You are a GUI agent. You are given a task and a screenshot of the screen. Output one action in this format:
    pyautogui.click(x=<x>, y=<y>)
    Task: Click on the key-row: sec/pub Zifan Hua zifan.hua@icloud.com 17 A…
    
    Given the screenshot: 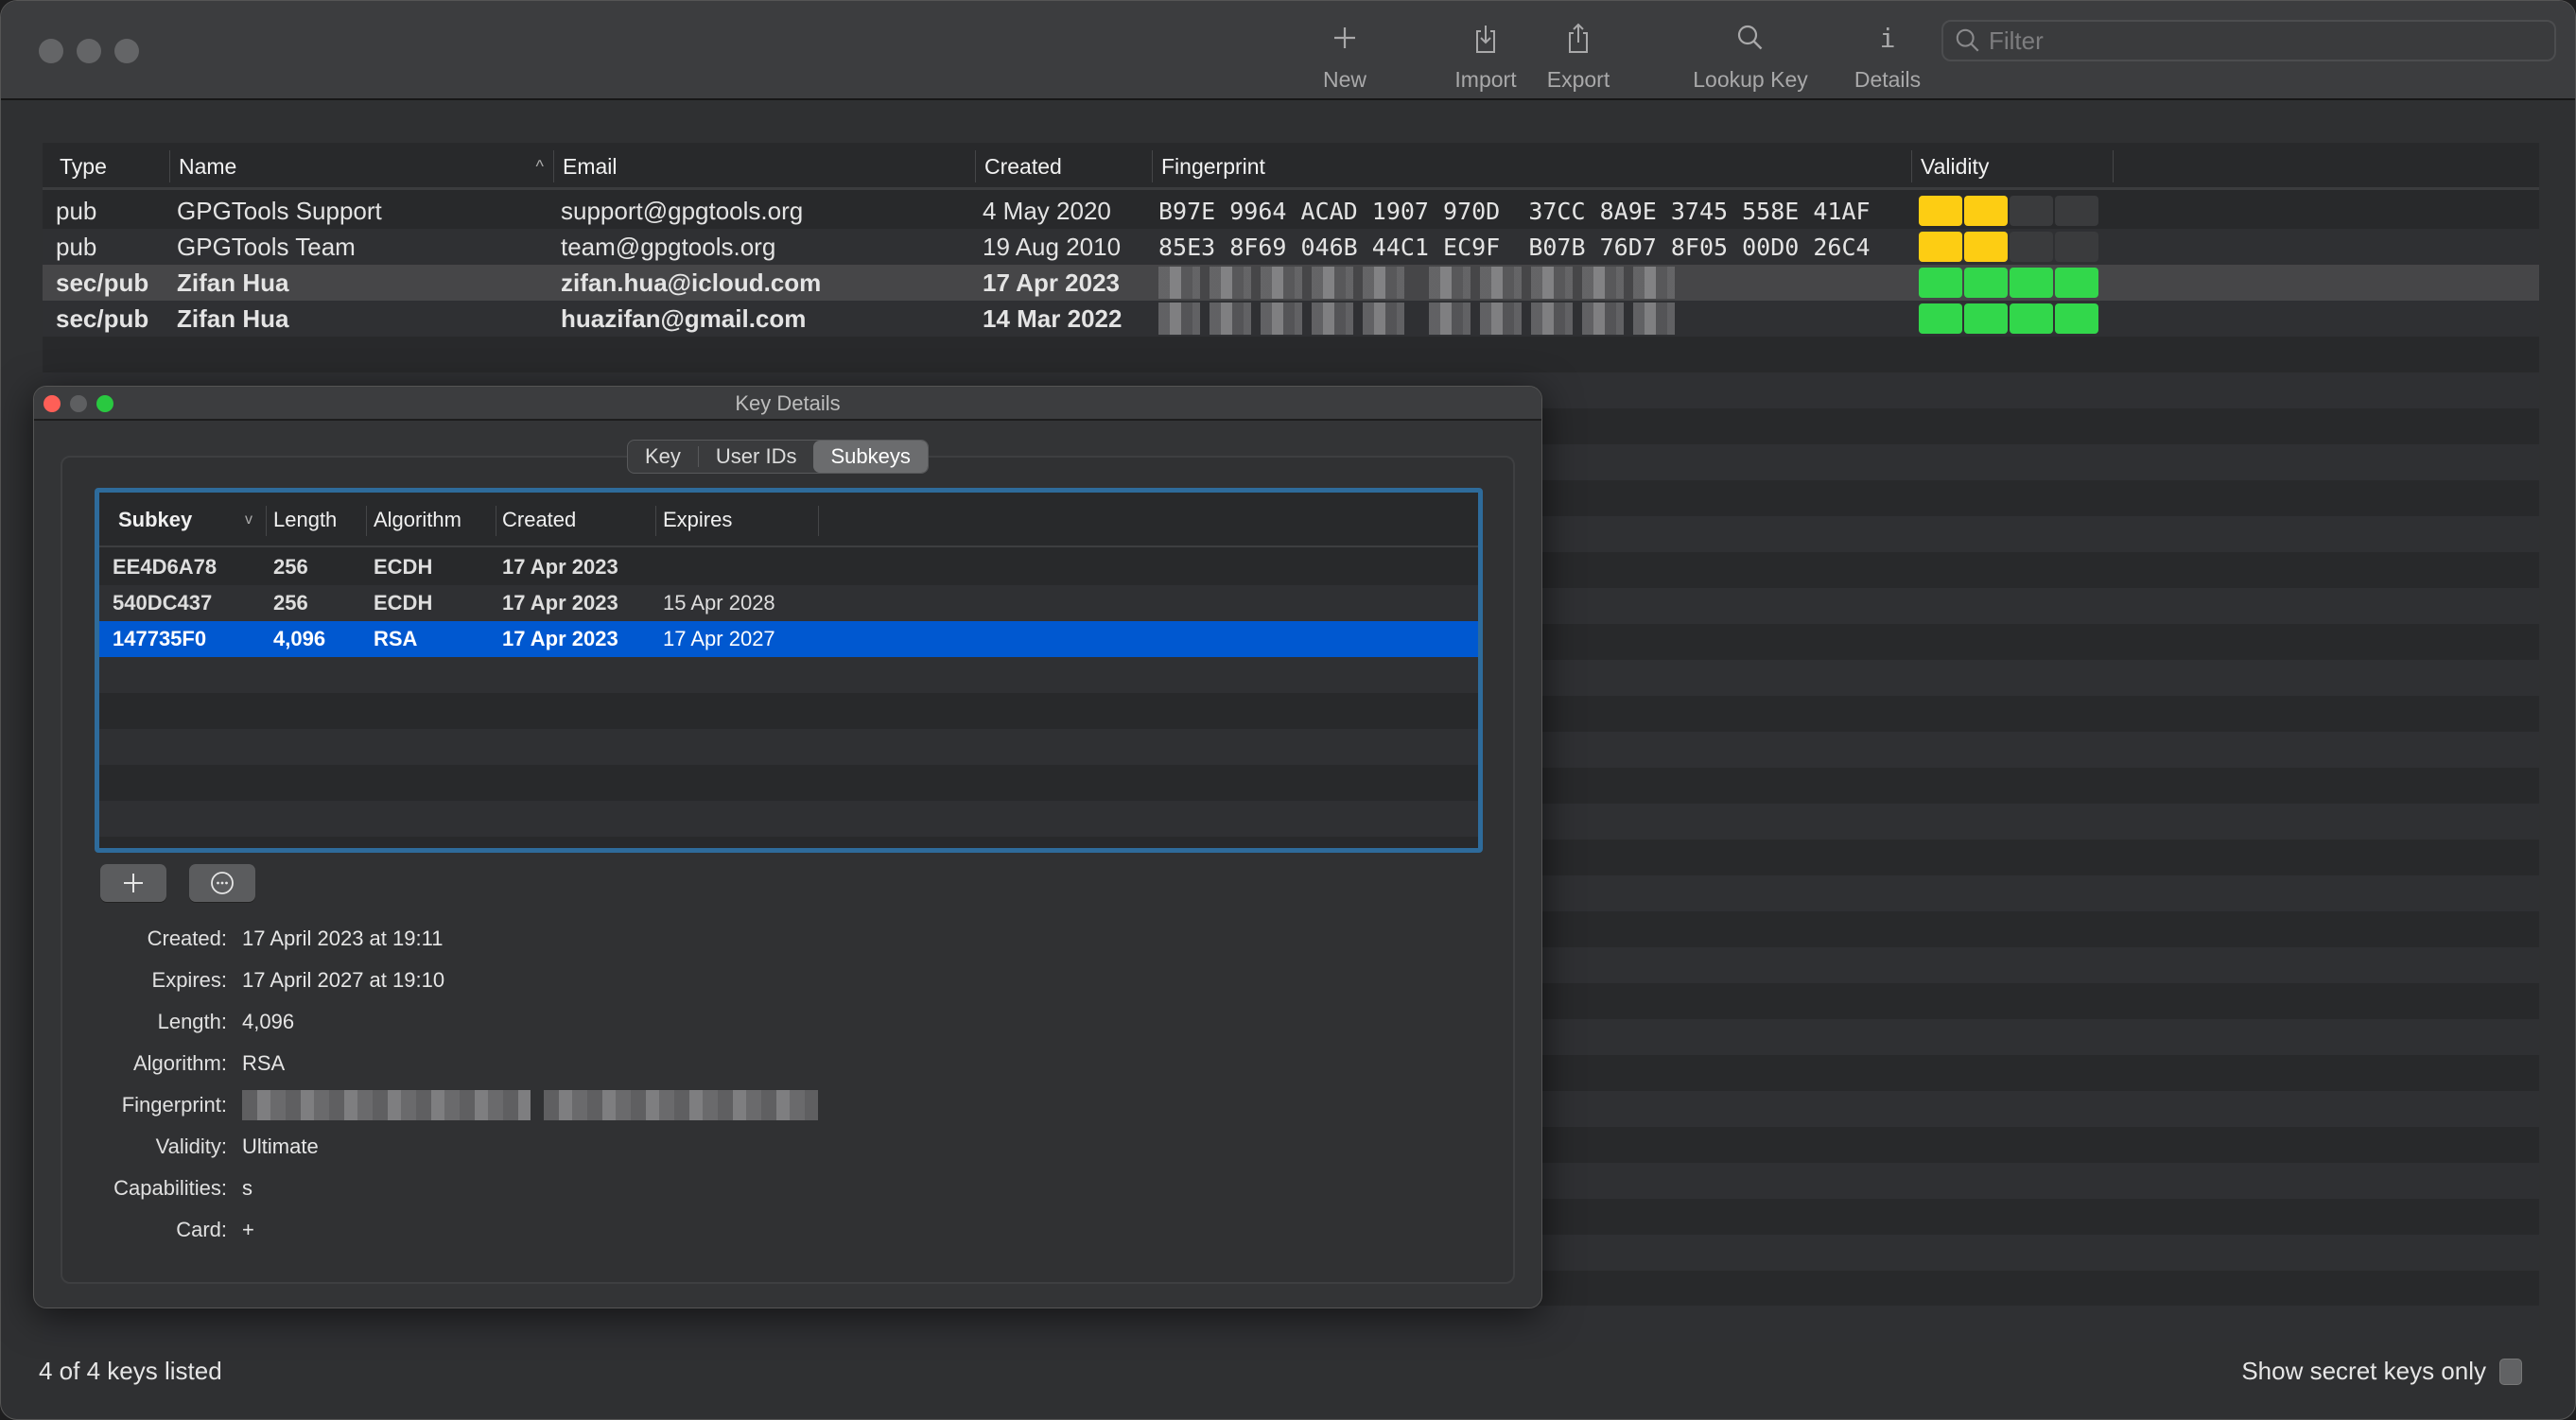 What is the action you would take?
    pyautogui.click(x=1291, y=283)
    